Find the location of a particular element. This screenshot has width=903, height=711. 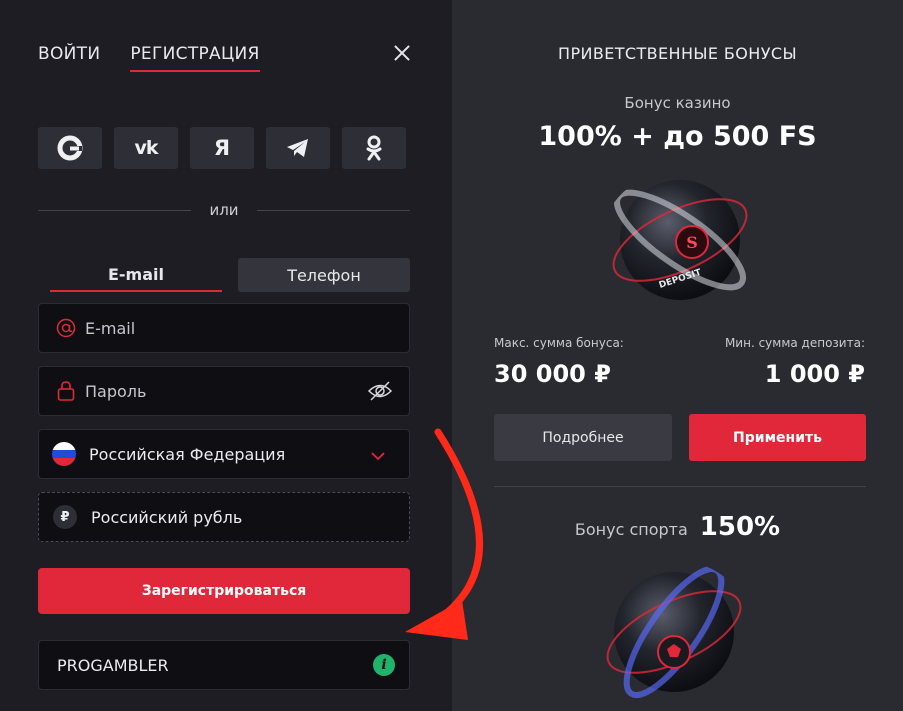

tab-phone: Телефон is located at coordinates (324, 275).